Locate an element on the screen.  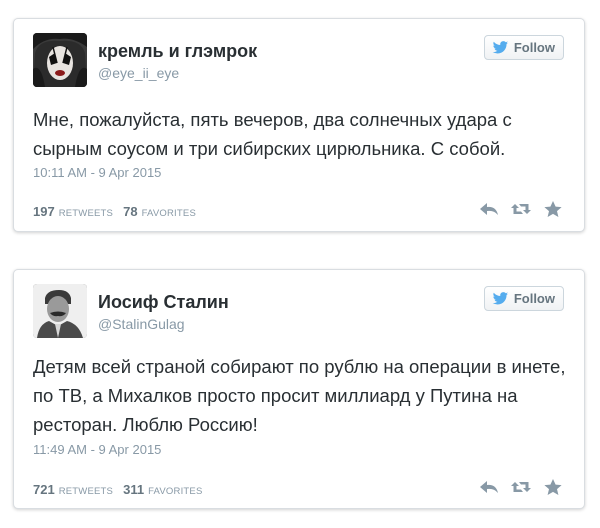
timestamp: 11:49 AM - 9 Apr 2015 is located at coordinates (97, 449).